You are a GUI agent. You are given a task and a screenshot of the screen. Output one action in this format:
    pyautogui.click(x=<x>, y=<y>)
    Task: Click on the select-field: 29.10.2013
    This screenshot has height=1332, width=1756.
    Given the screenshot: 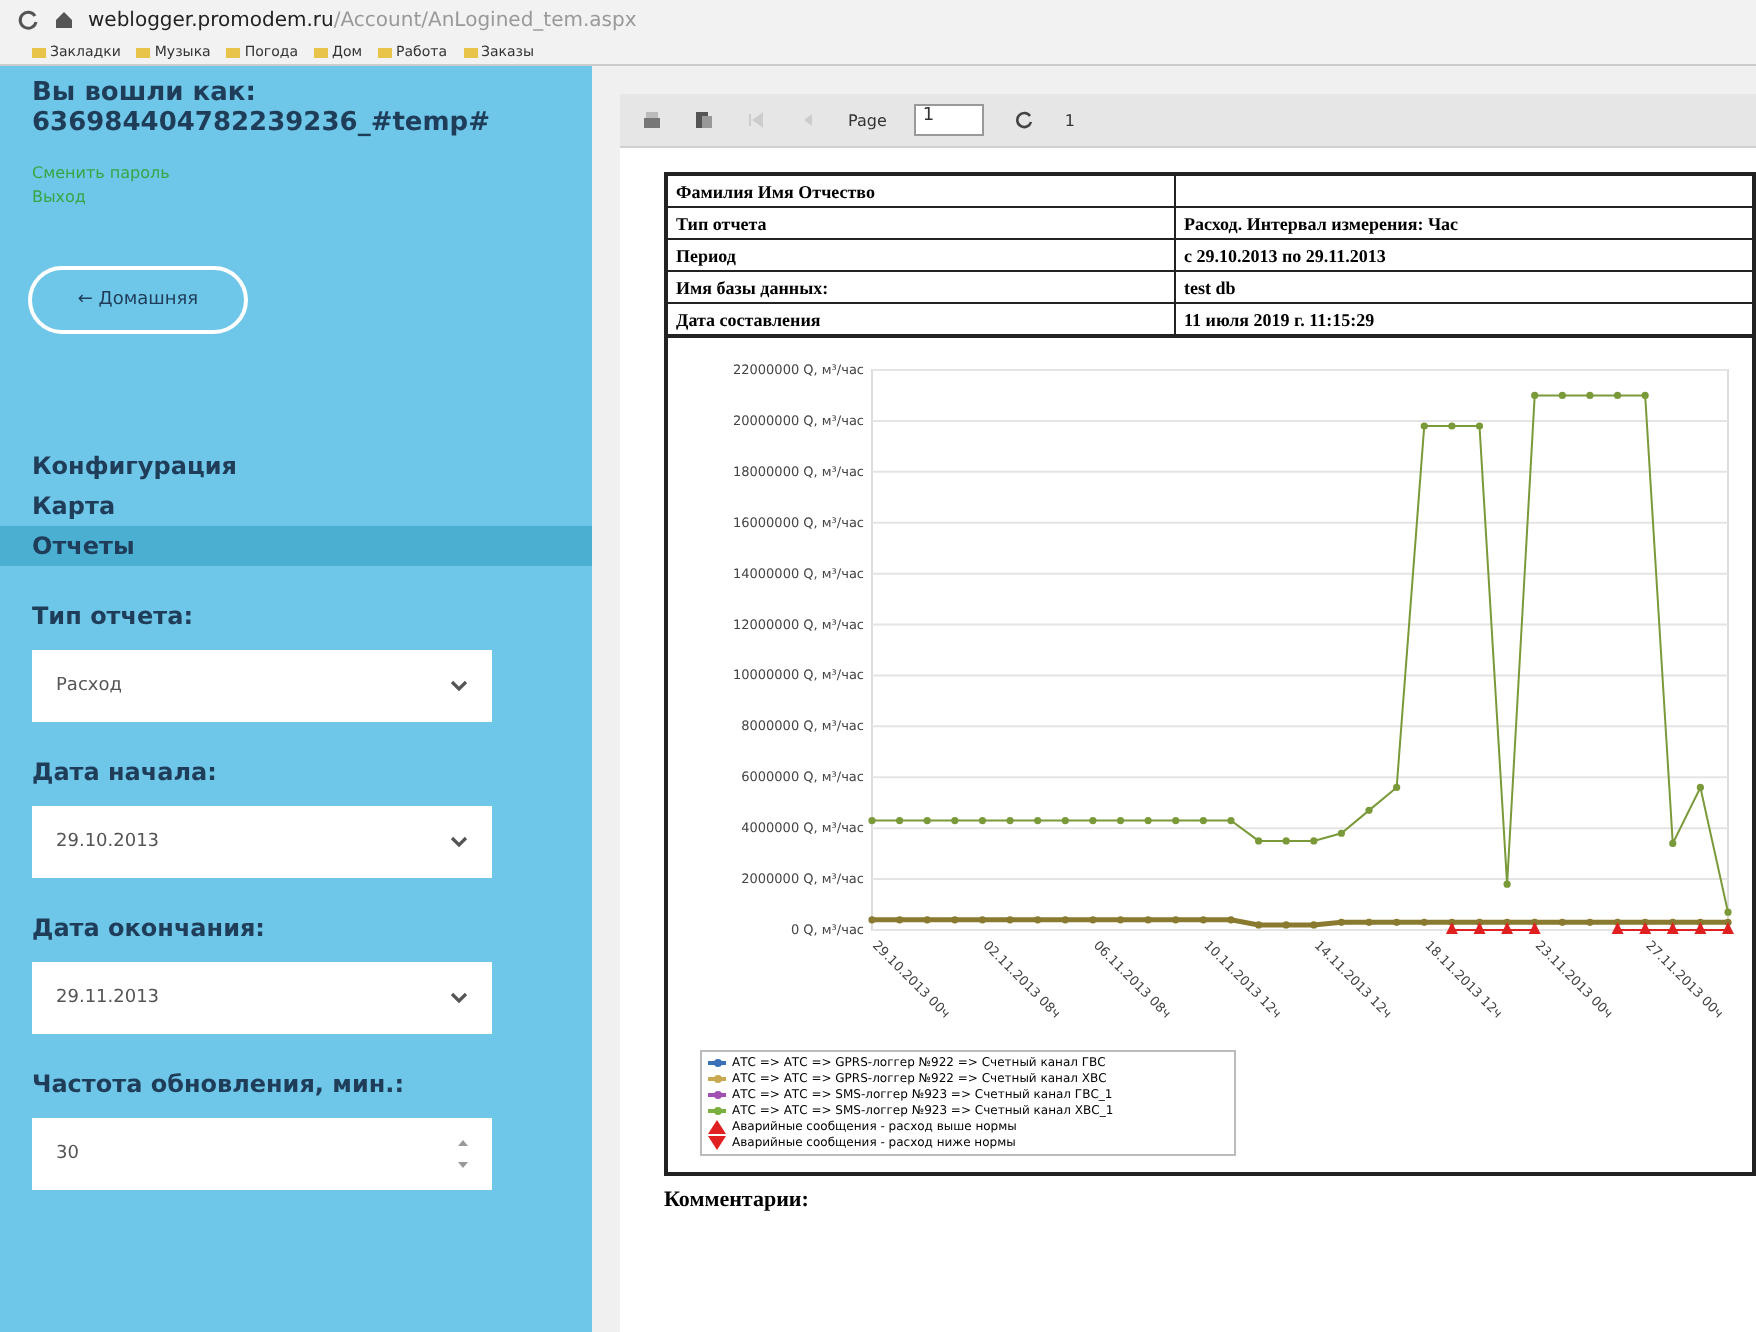 What is the action you would take?
    pyautogui.click(x=262, y=842)
    